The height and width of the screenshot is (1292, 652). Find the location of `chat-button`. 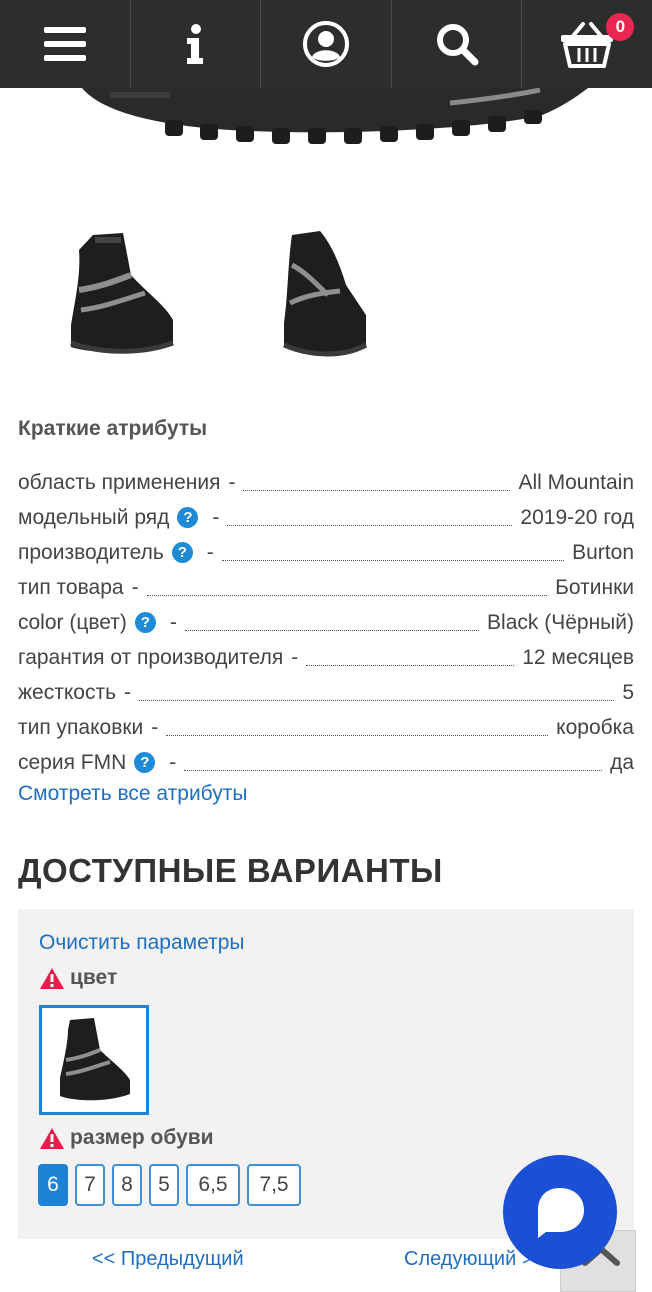

chat-button is located at coordinates (560, 1212).